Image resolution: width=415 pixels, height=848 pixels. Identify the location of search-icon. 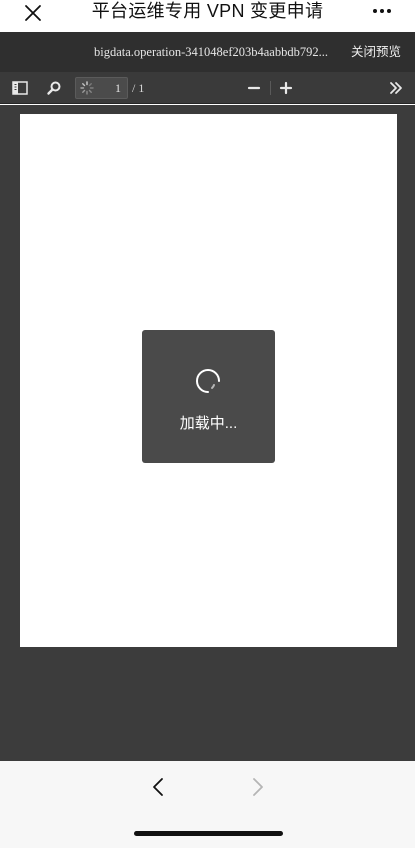
(54, 88).